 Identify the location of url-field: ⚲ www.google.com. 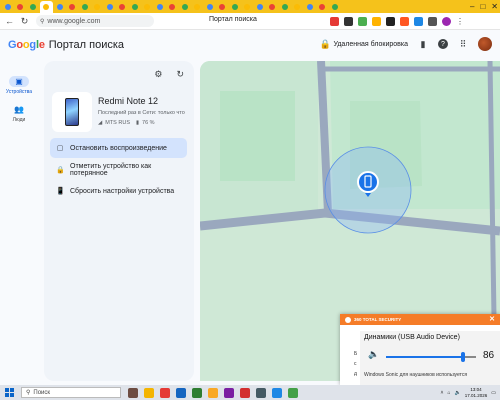
(95, 21).